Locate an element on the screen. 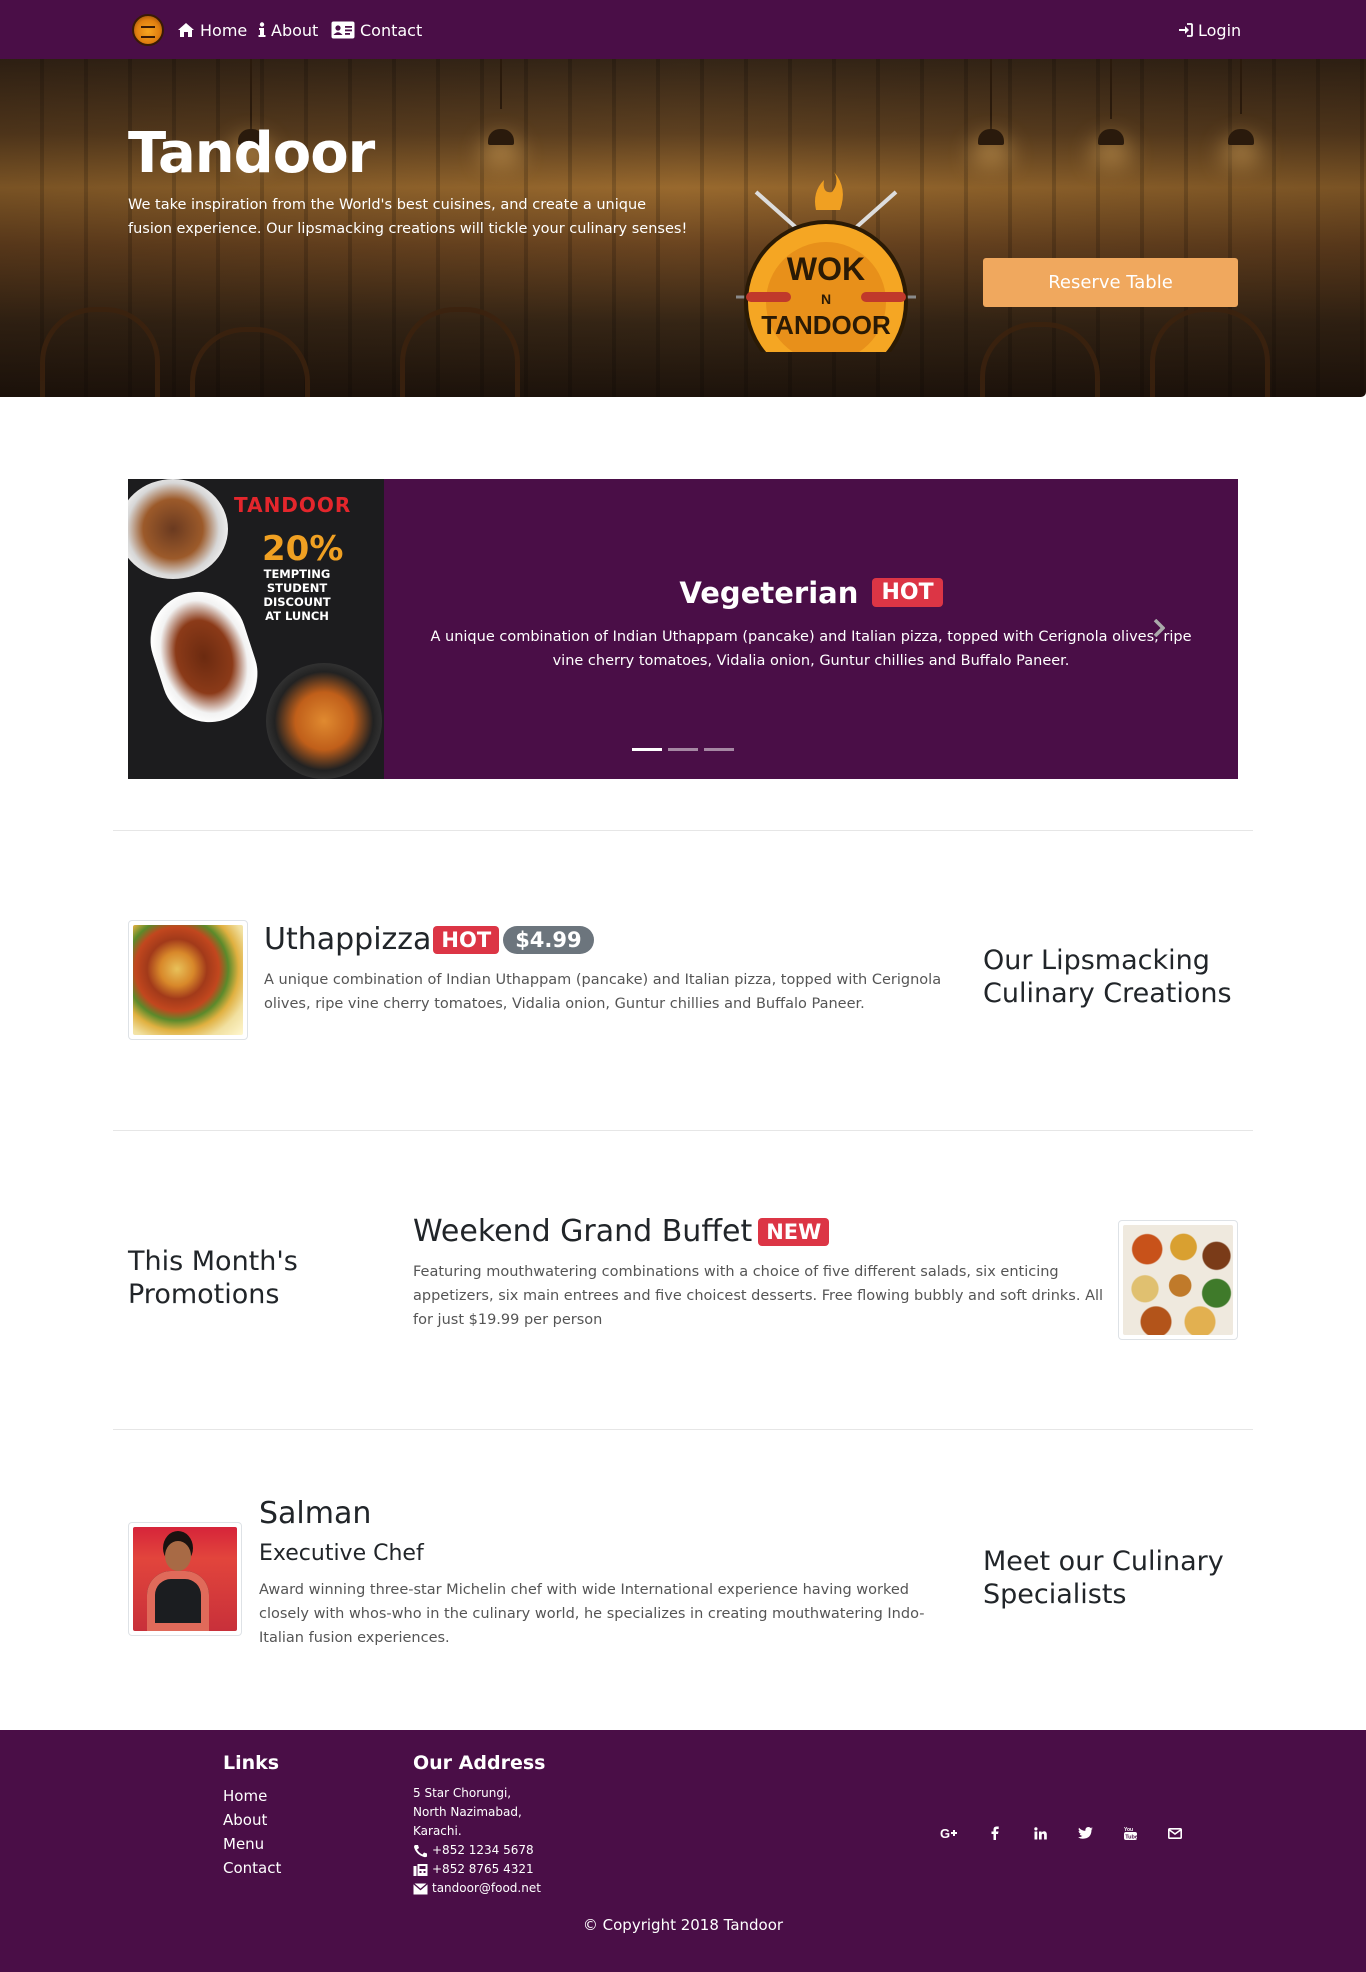  dish-section-title: Our Lipsmacking Culinary Creations is located at coordinates (1107, 977).